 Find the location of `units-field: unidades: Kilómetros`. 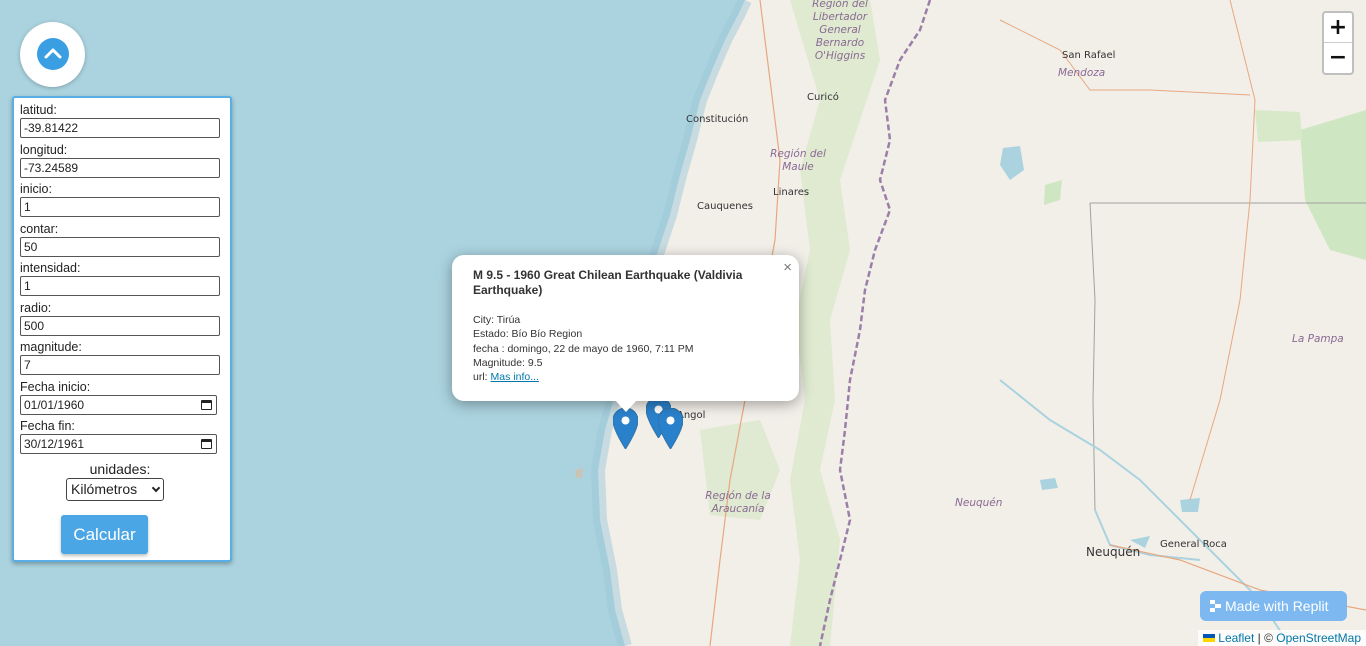

units-field: unidades: Kilómetros is located at coordinates (120, 481).